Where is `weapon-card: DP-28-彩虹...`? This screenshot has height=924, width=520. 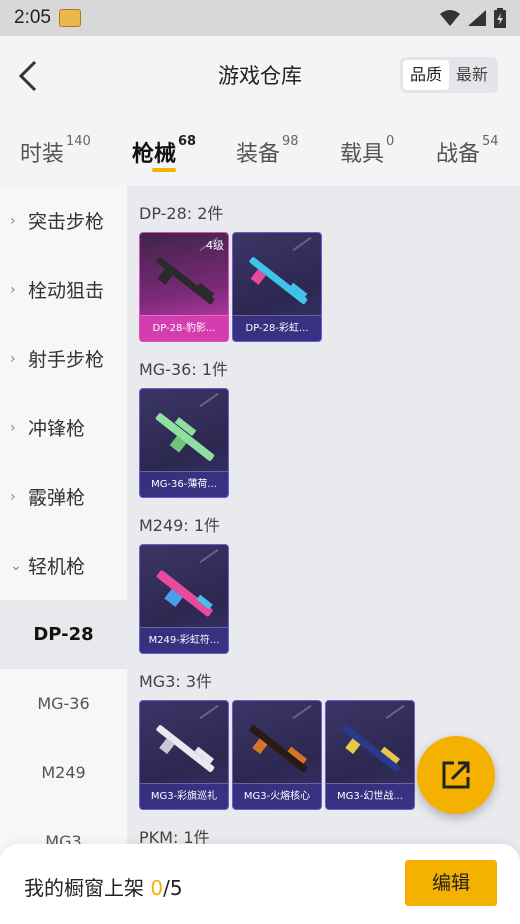
weapon-card: DP-28-彩虹... is located at coordinates (277, 287).